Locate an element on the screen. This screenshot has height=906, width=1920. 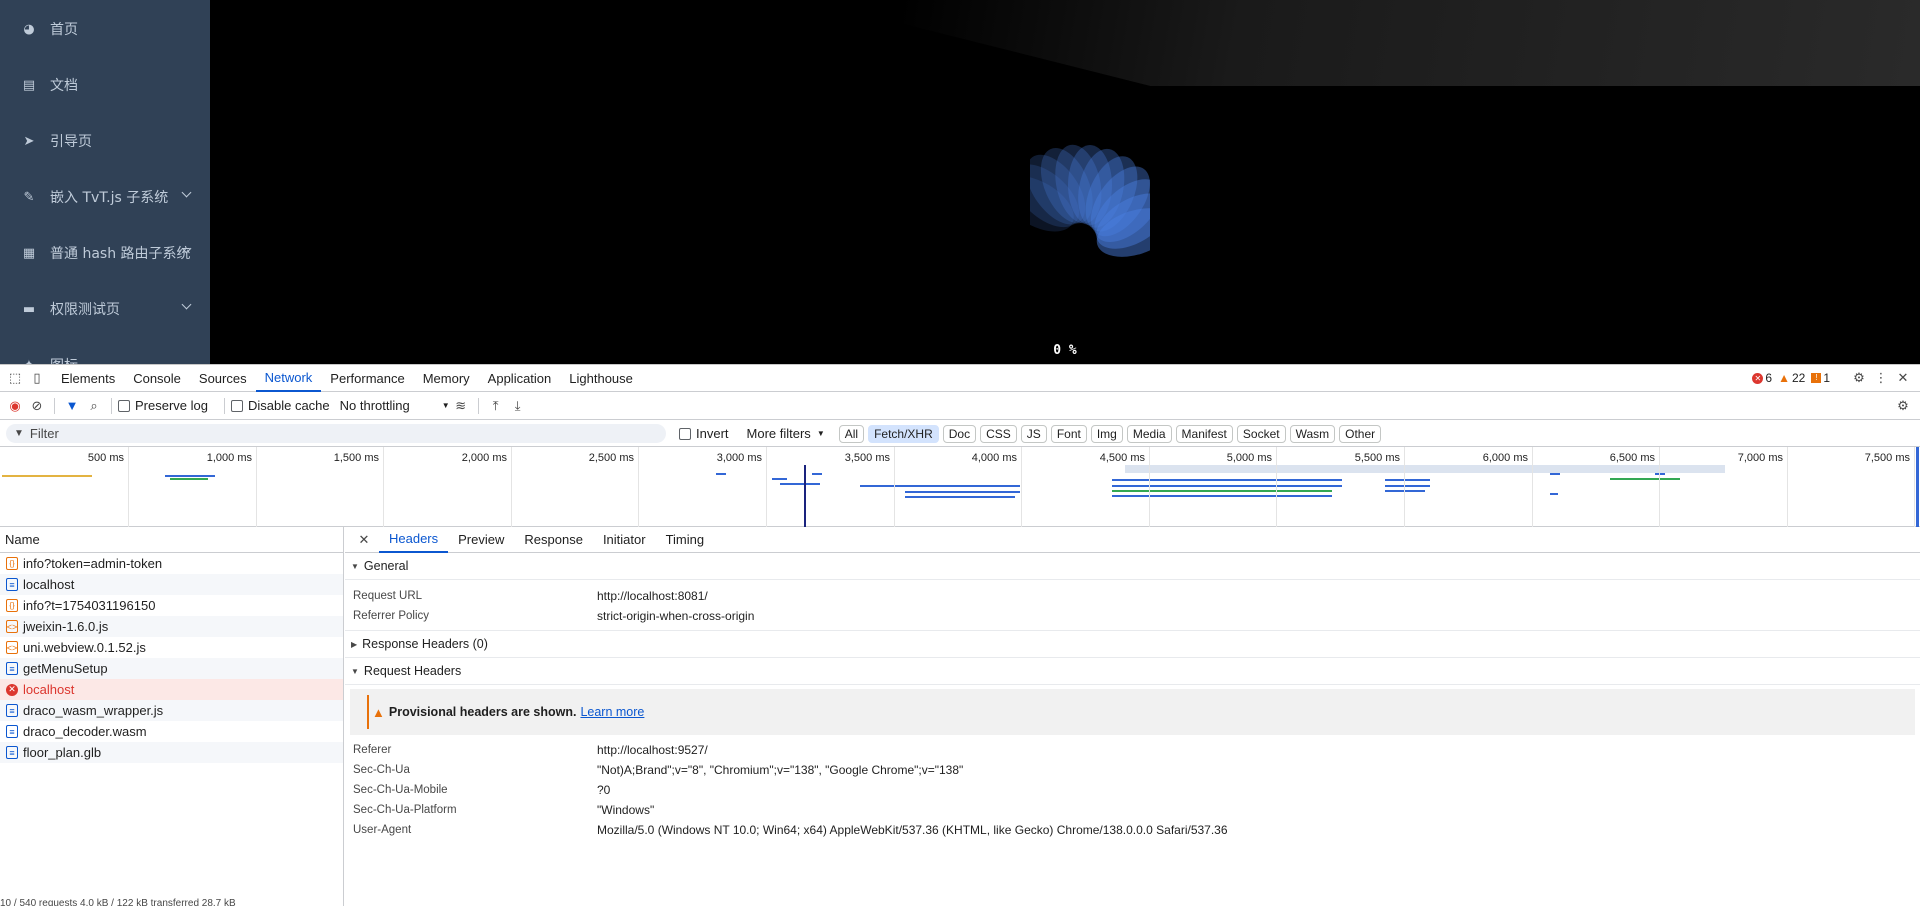
header-row: Sec-Ch-Ua-Platform "Windows" is located at coordinates (1132, 810).